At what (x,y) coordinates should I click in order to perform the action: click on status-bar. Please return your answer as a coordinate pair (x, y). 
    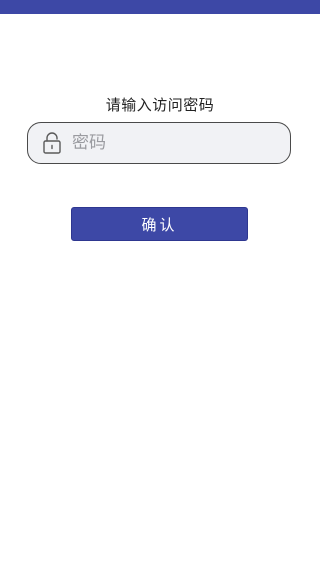
    Looking at the image, I should click on (160, 7).